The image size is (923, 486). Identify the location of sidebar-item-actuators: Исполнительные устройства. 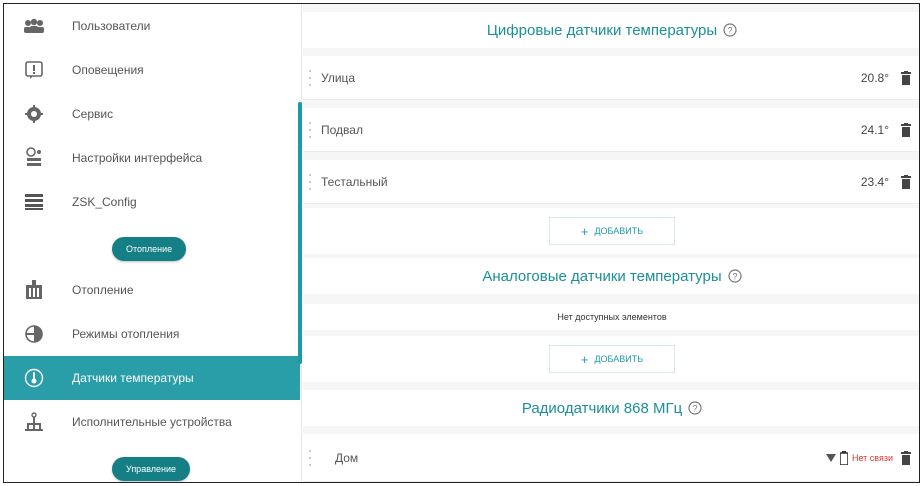
(152, 422).